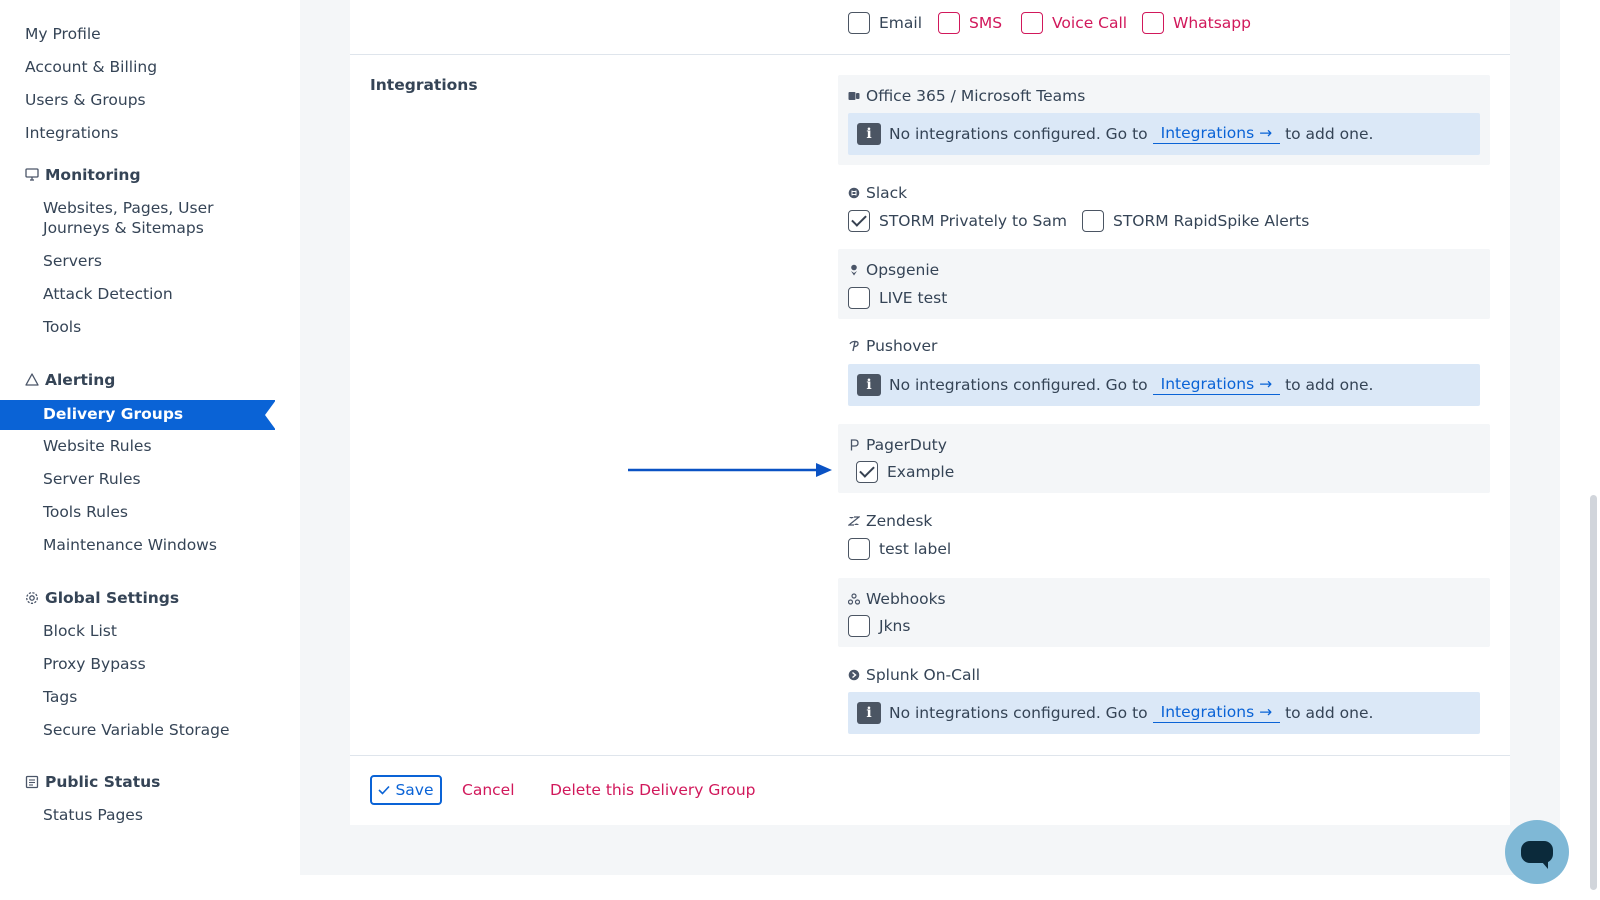 This screenshot has height=900, width=1600. What do you see at coordinates (113, 414) in the screenshot?
I see `sidebar-item-label: Delivery Groups` at bounding box center [113, 414].